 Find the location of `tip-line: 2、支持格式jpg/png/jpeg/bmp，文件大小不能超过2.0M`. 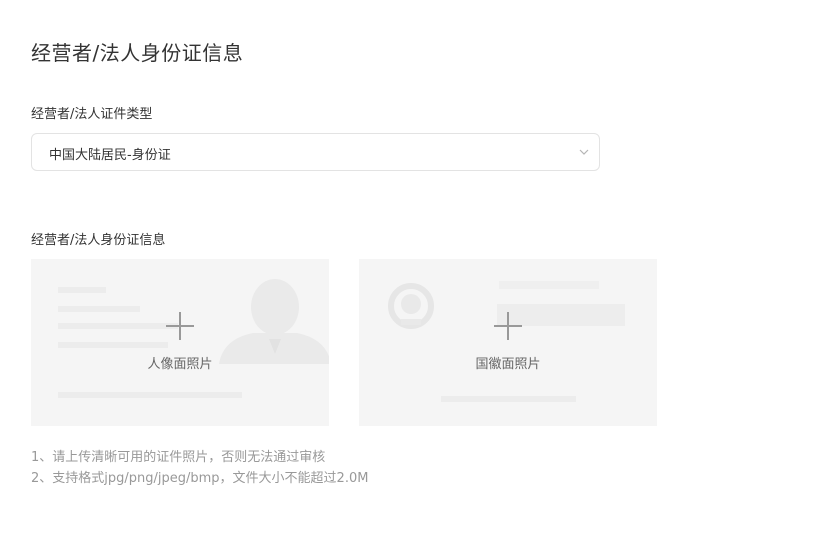

tip-line: 2、支持格式jpg/png/jpeg/bmp，文件大小不能超过2.0M is located at coordinates (200, 478).